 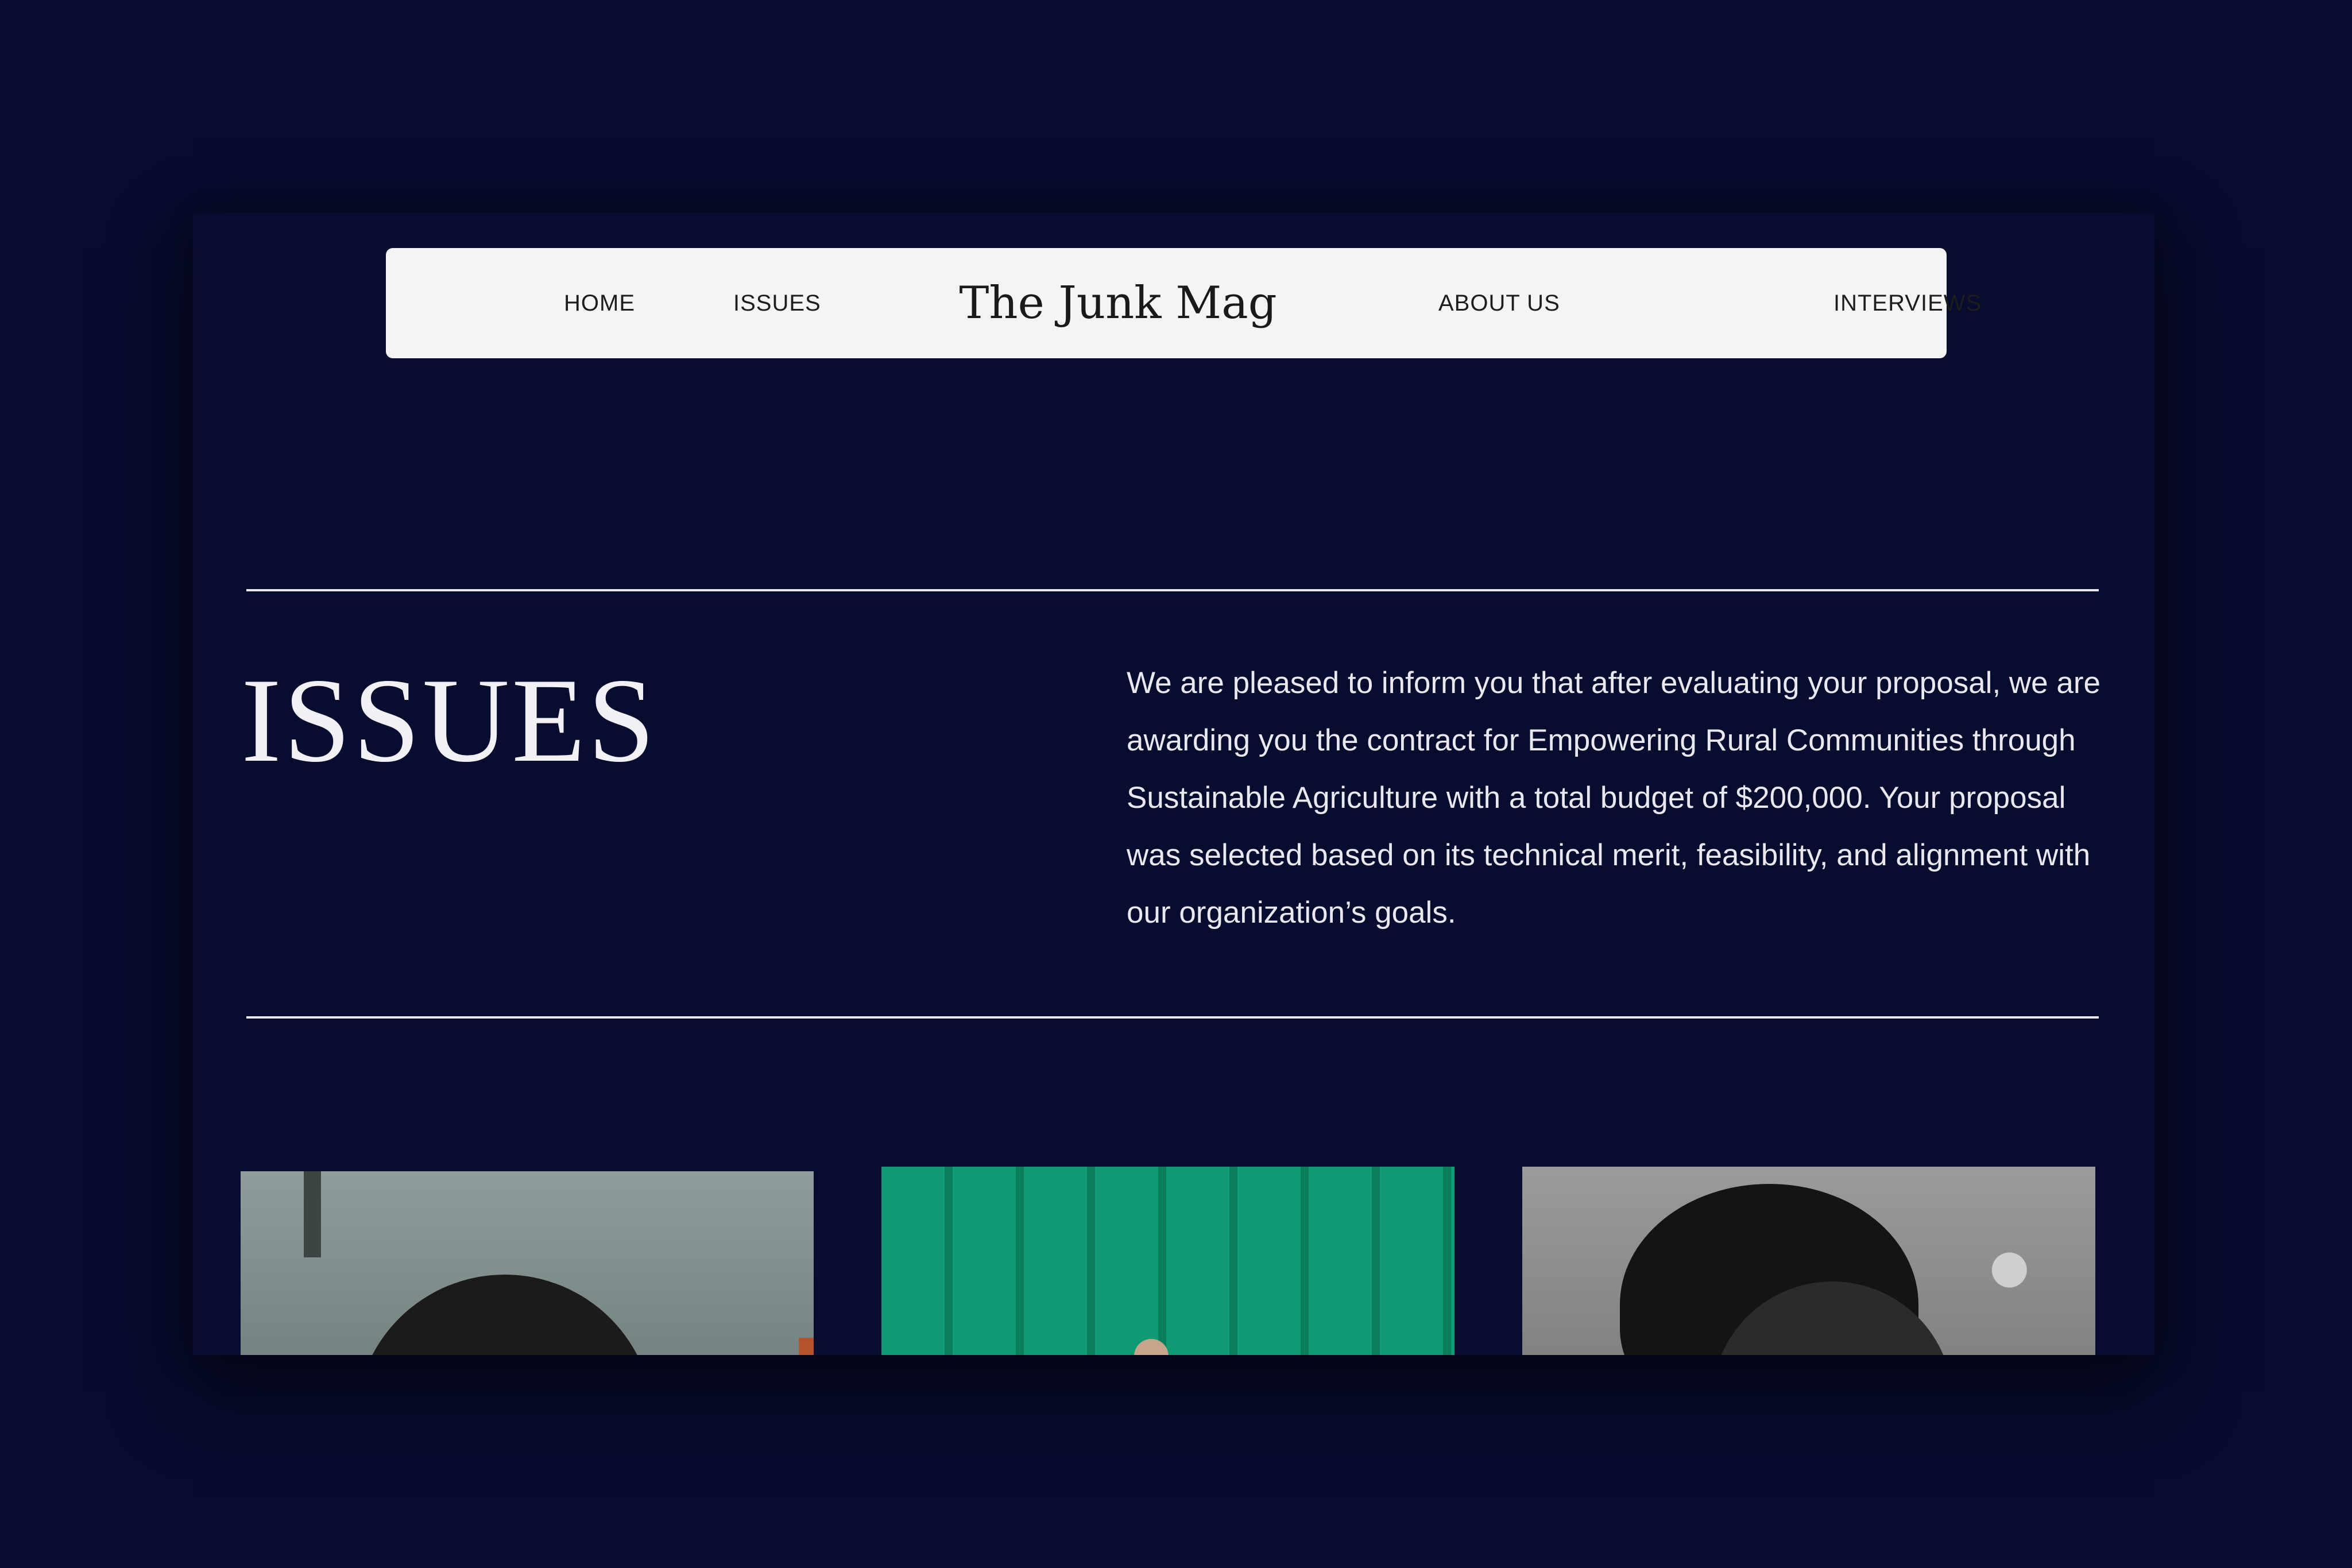 I want to click on nav-link-home: HOME, so click(x=599, y=303).